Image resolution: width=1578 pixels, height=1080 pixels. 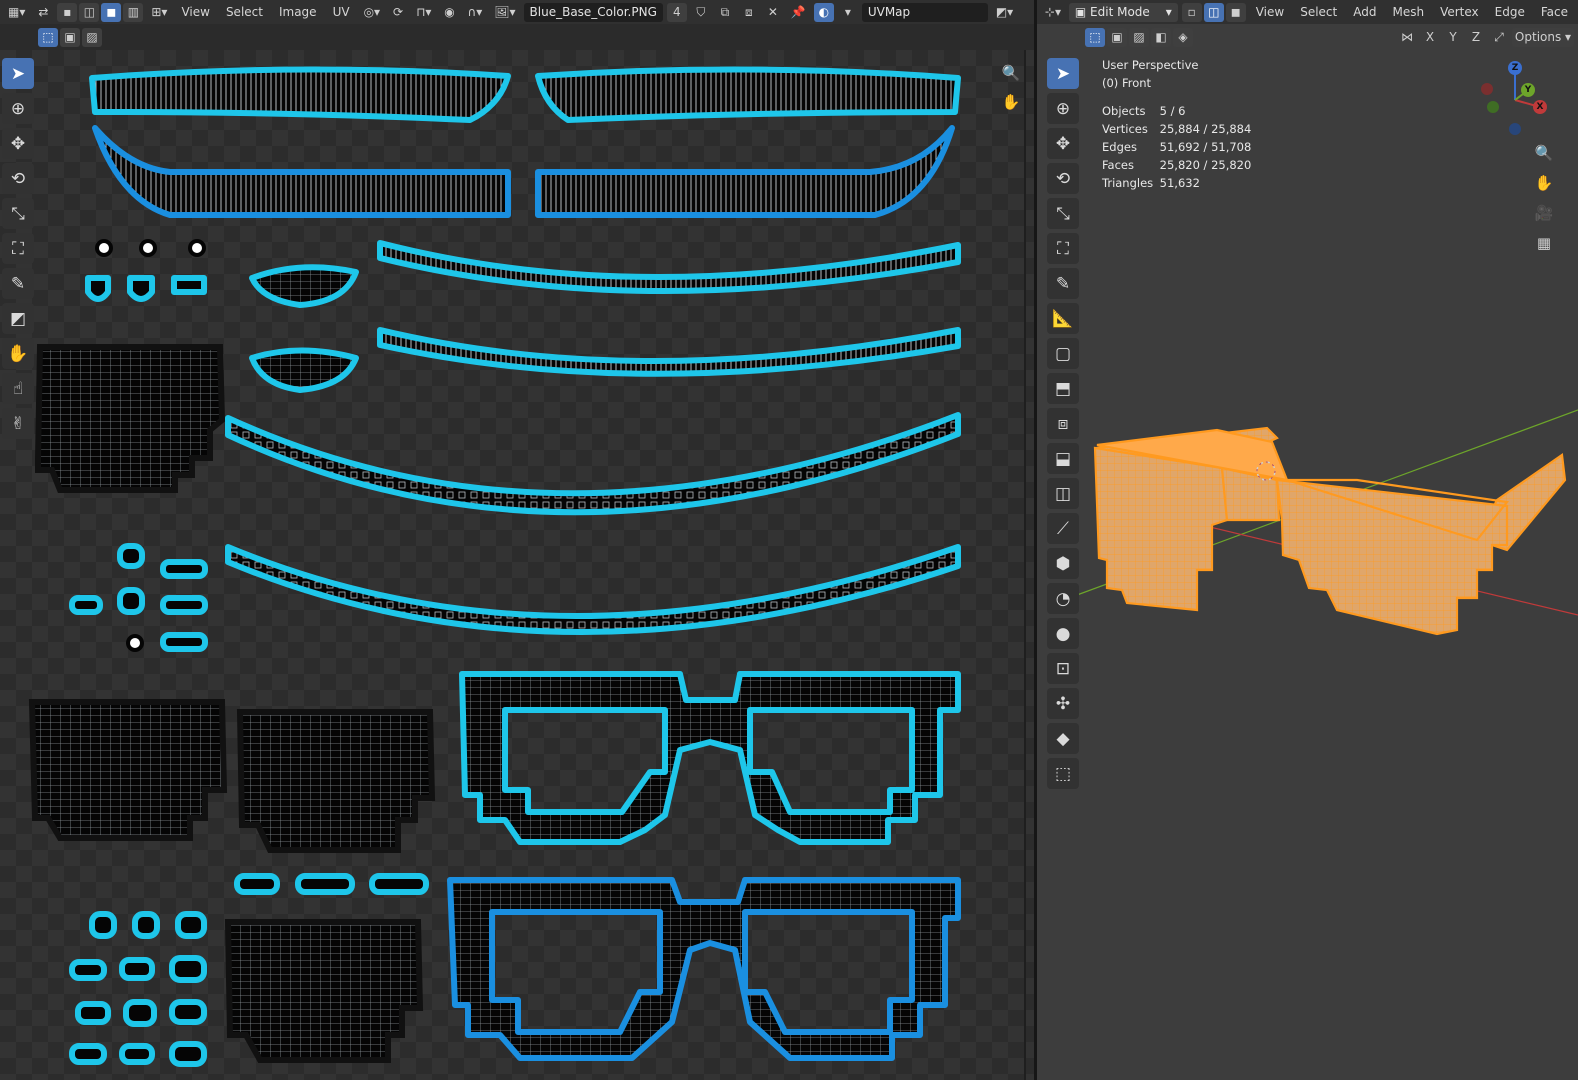 What do you see at coordinates (1053, 12) in the screenshot?
I see `editor-type-icon: ⊹▾` at bounding box center [1053, 12].